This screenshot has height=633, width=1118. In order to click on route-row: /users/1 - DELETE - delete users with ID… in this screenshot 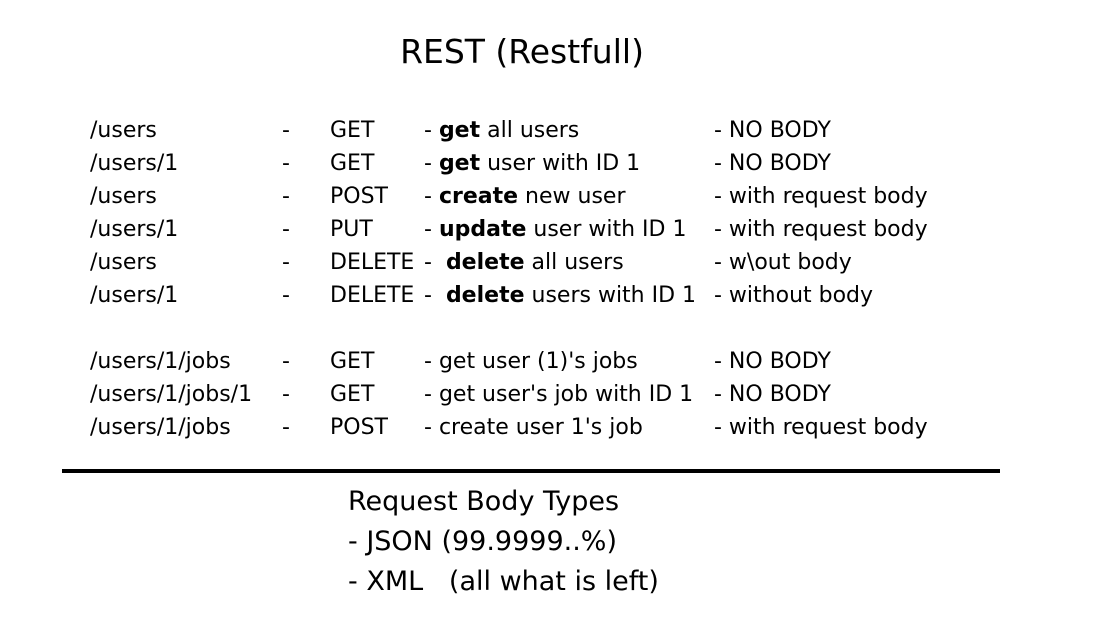, I will do `click(540, 295)`.